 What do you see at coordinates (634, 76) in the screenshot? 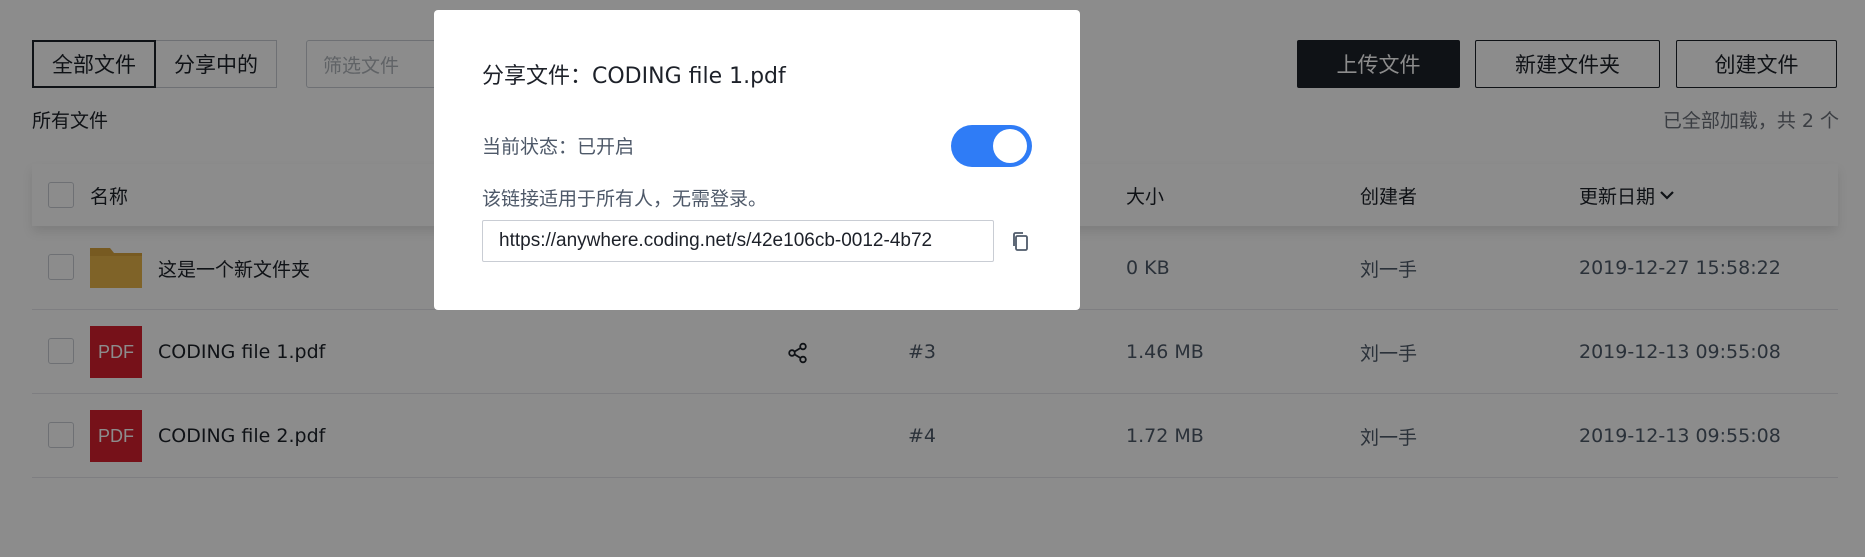
I see `modal-title: 分享文件：CODING file 1.pdf` at bounding box center [634, 76].